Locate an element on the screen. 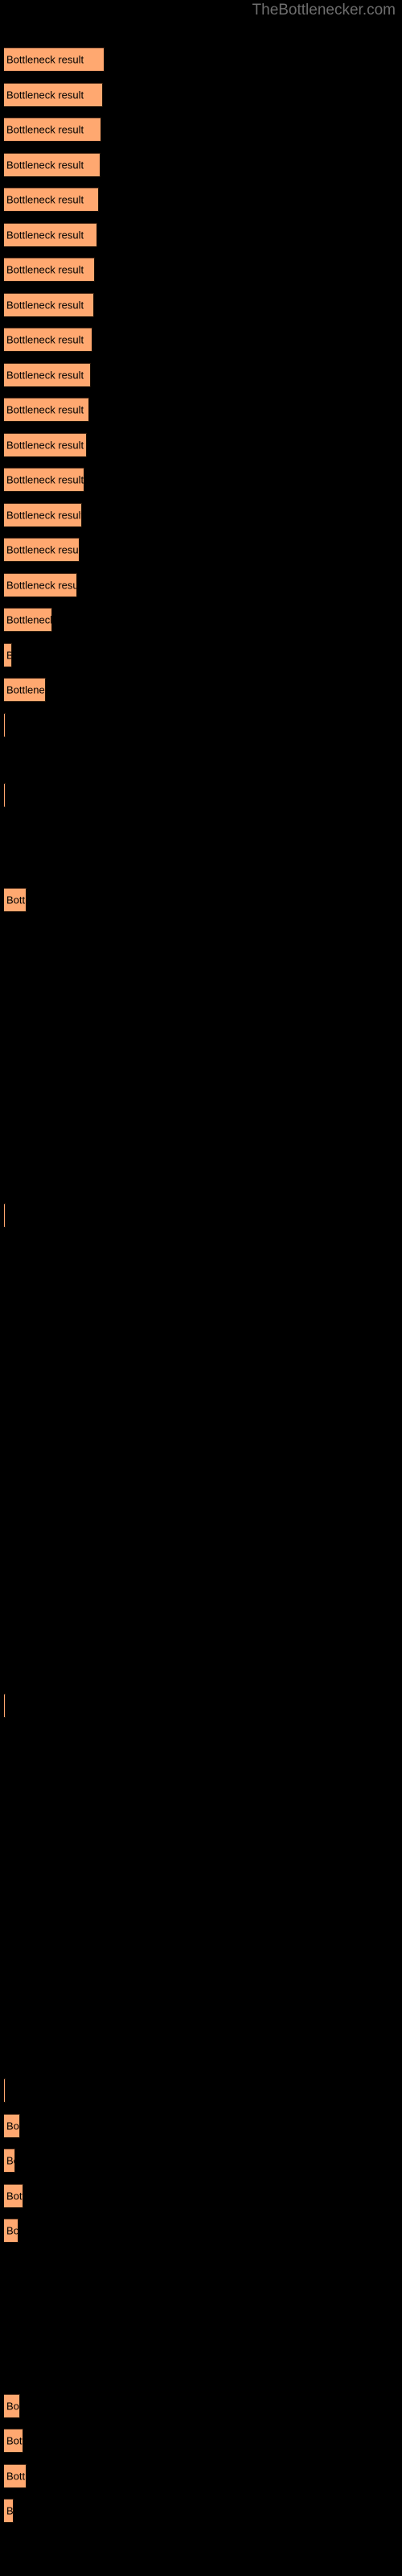 The height and width of the screenshot is (2576, 402). site-title: TheBottlenecker.com is located at coordinates (324, 10).